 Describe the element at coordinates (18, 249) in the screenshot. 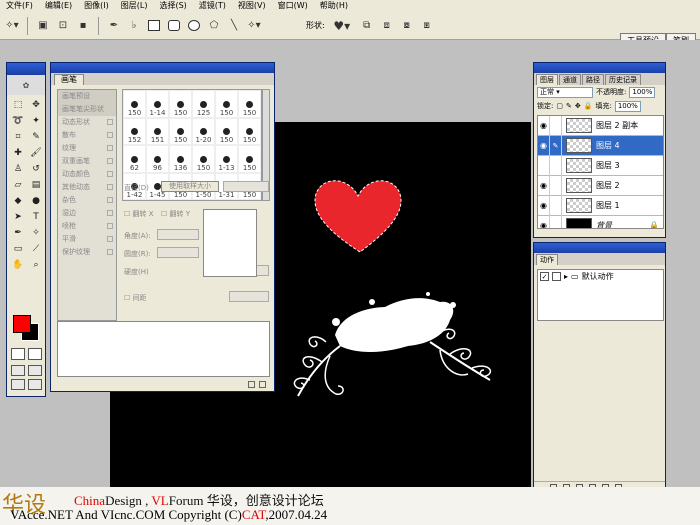

I see `notes-tool-icon: ▭` at that location.